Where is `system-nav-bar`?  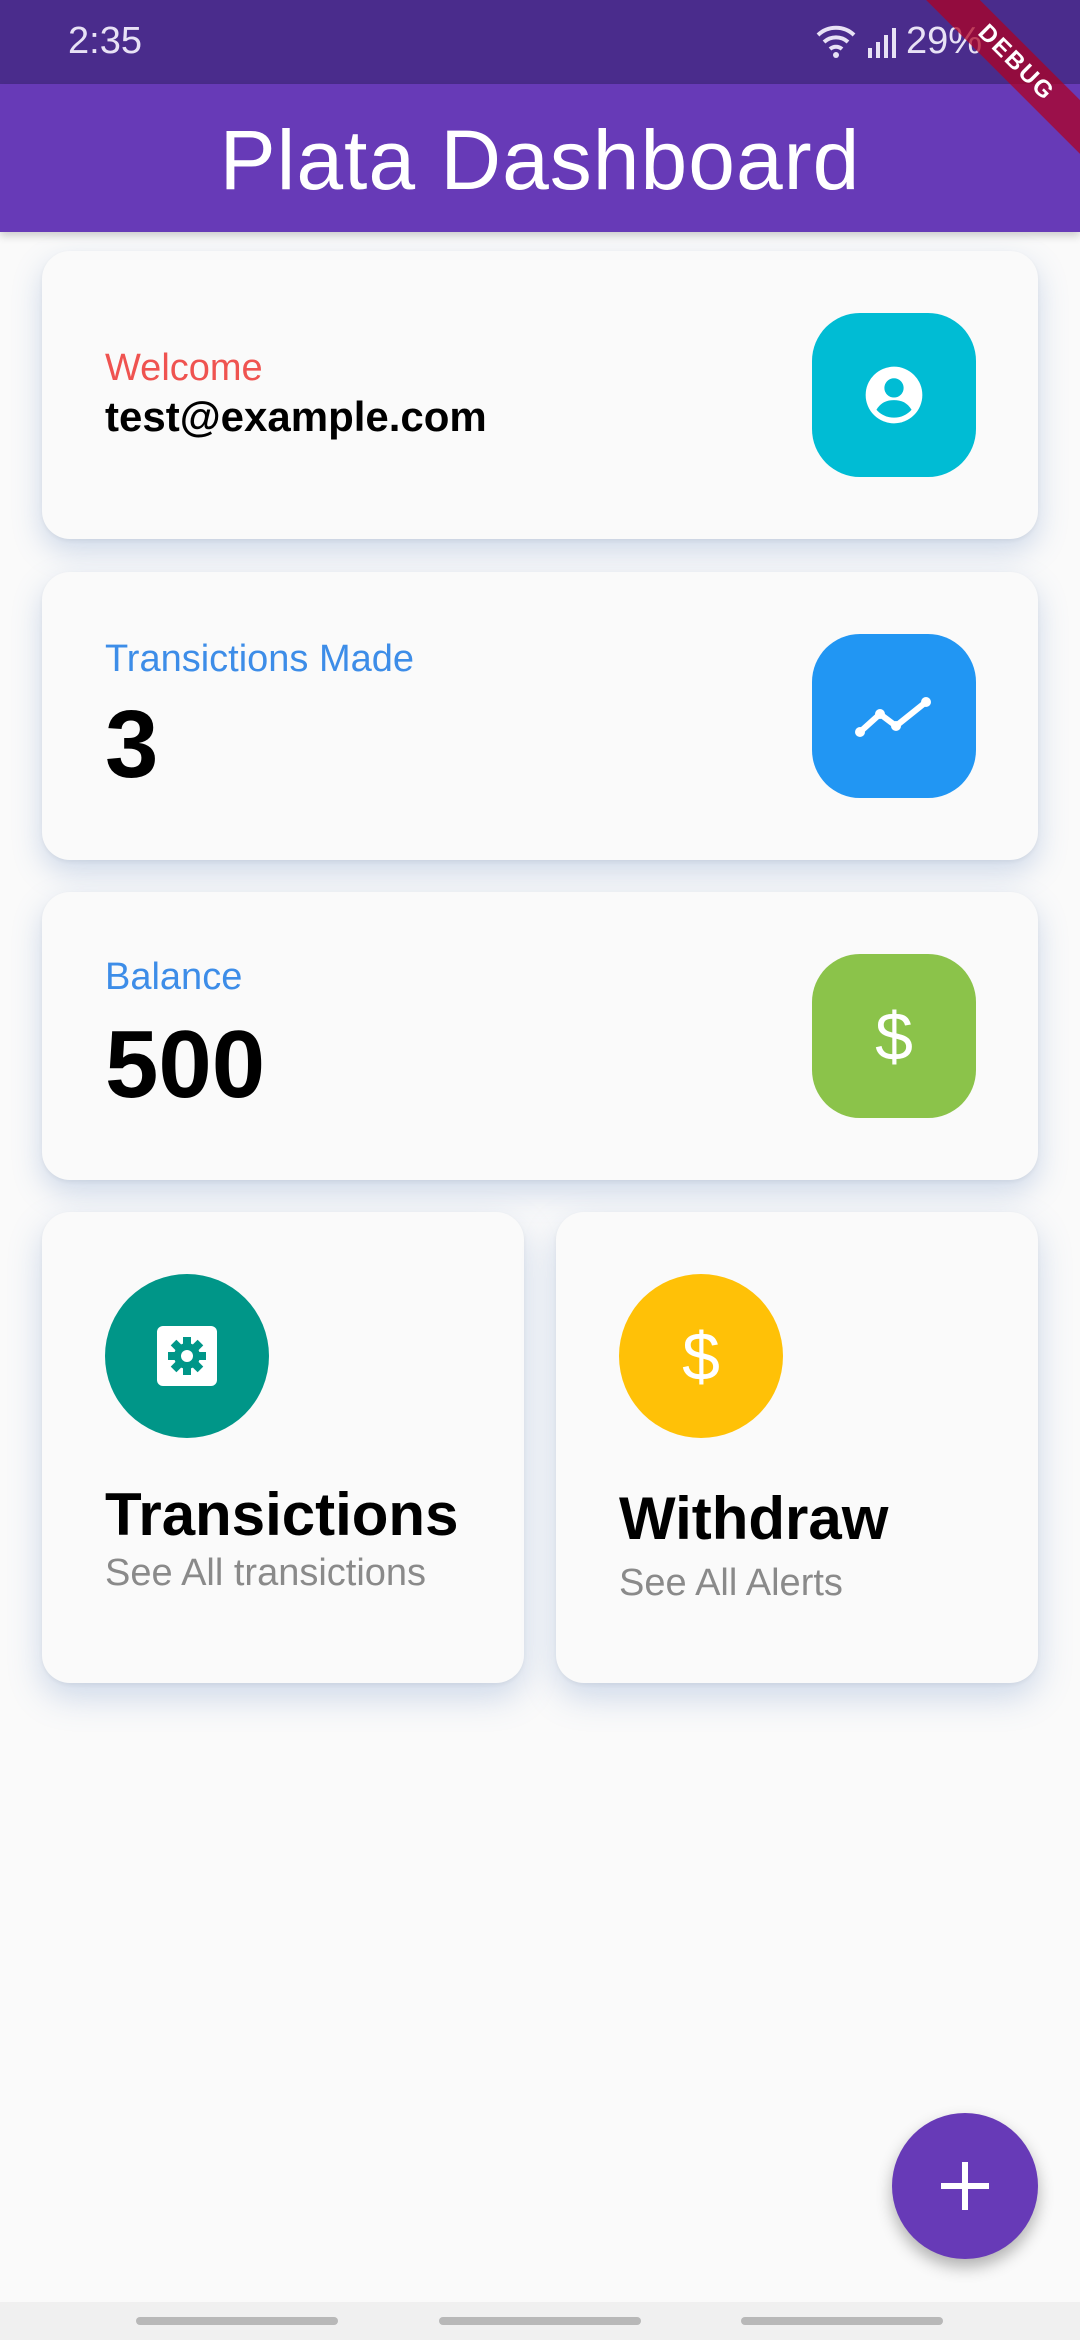
system-nav-bar is located at coordinates (540, 2321).